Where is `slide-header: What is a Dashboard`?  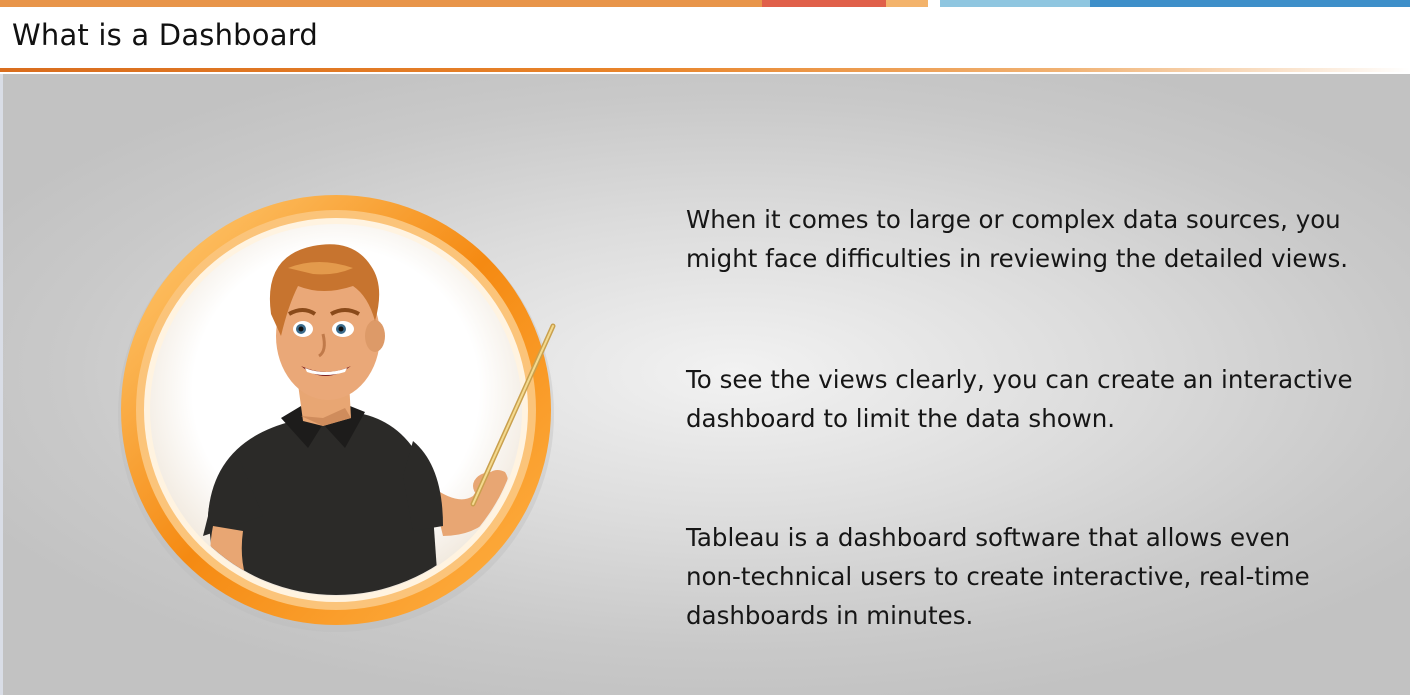
slide-header: What is a Dashboard is located at coordinates (705, 37).